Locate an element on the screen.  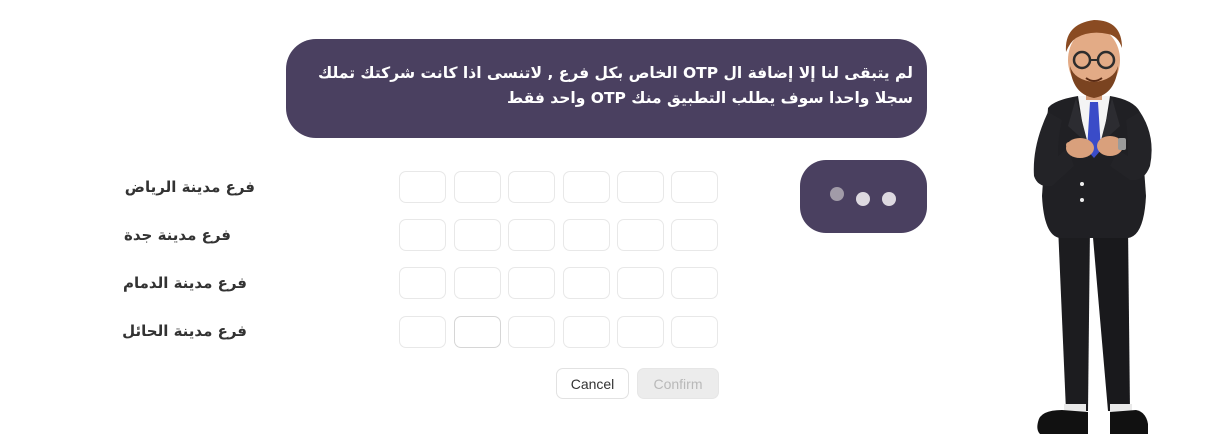
branch-label-jeddah: فرع مدينة جدة is located at coordinates (177, 235).